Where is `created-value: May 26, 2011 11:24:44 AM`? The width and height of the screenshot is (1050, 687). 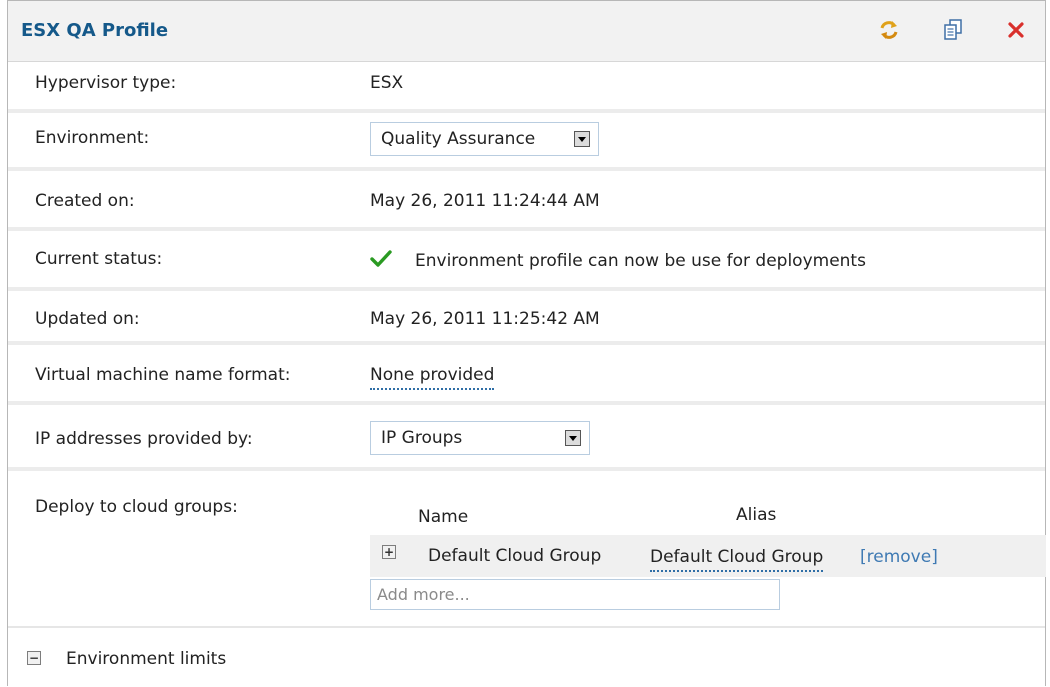
created-value: May 26, 2011 11:24:44 AM is located at coordinates (485, 201).